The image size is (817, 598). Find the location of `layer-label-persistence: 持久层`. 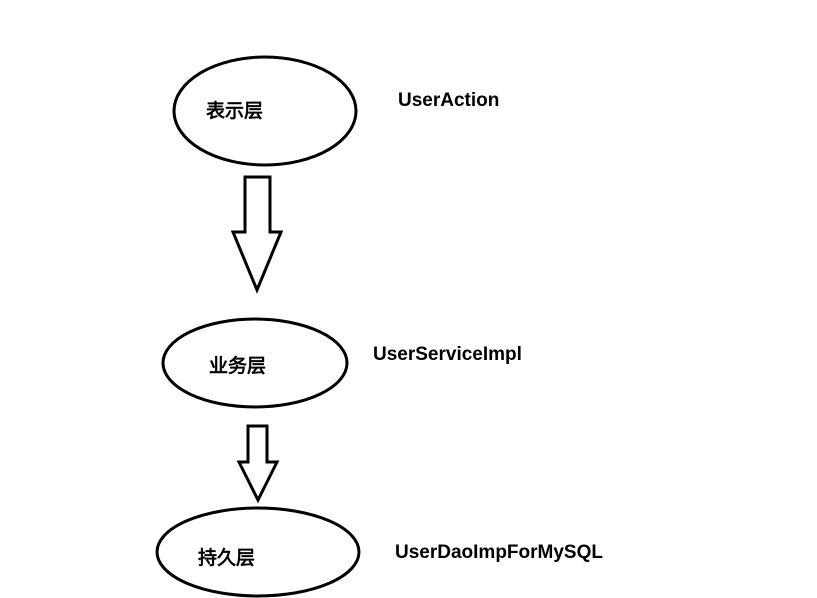

layer-label-persistence: 持久层 is located at coordinates (226, 557).